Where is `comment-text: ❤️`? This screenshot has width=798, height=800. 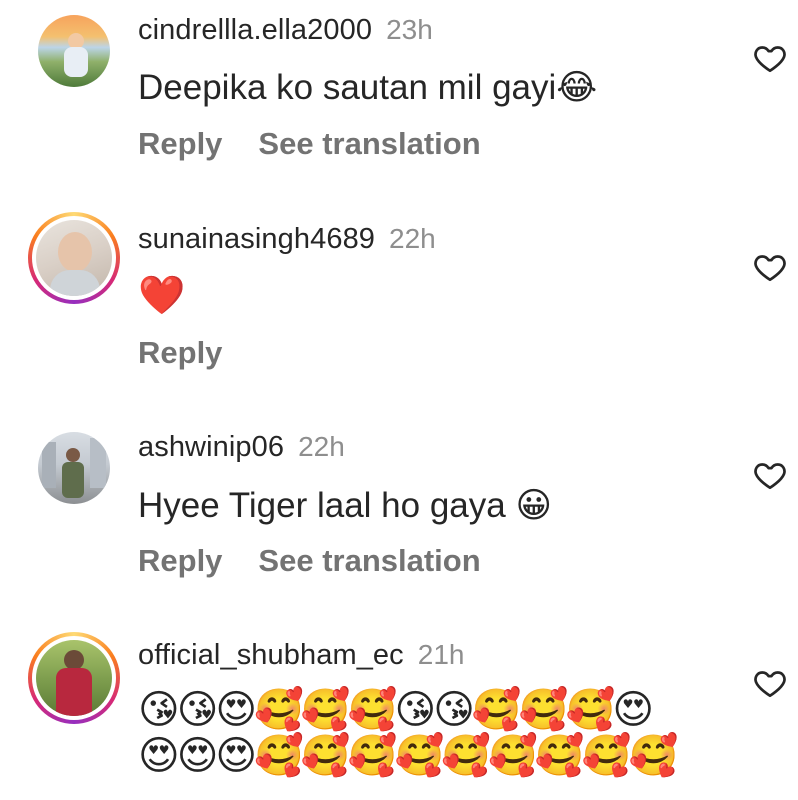 comment-text: ❤️ is located at coordinates (162, 296).